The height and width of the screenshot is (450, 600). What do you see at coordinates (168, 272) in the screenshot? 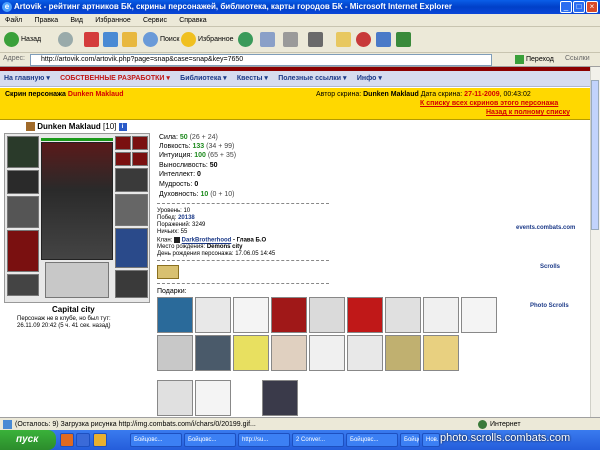
I see `effect-icon` at bounding box center [168, 272].